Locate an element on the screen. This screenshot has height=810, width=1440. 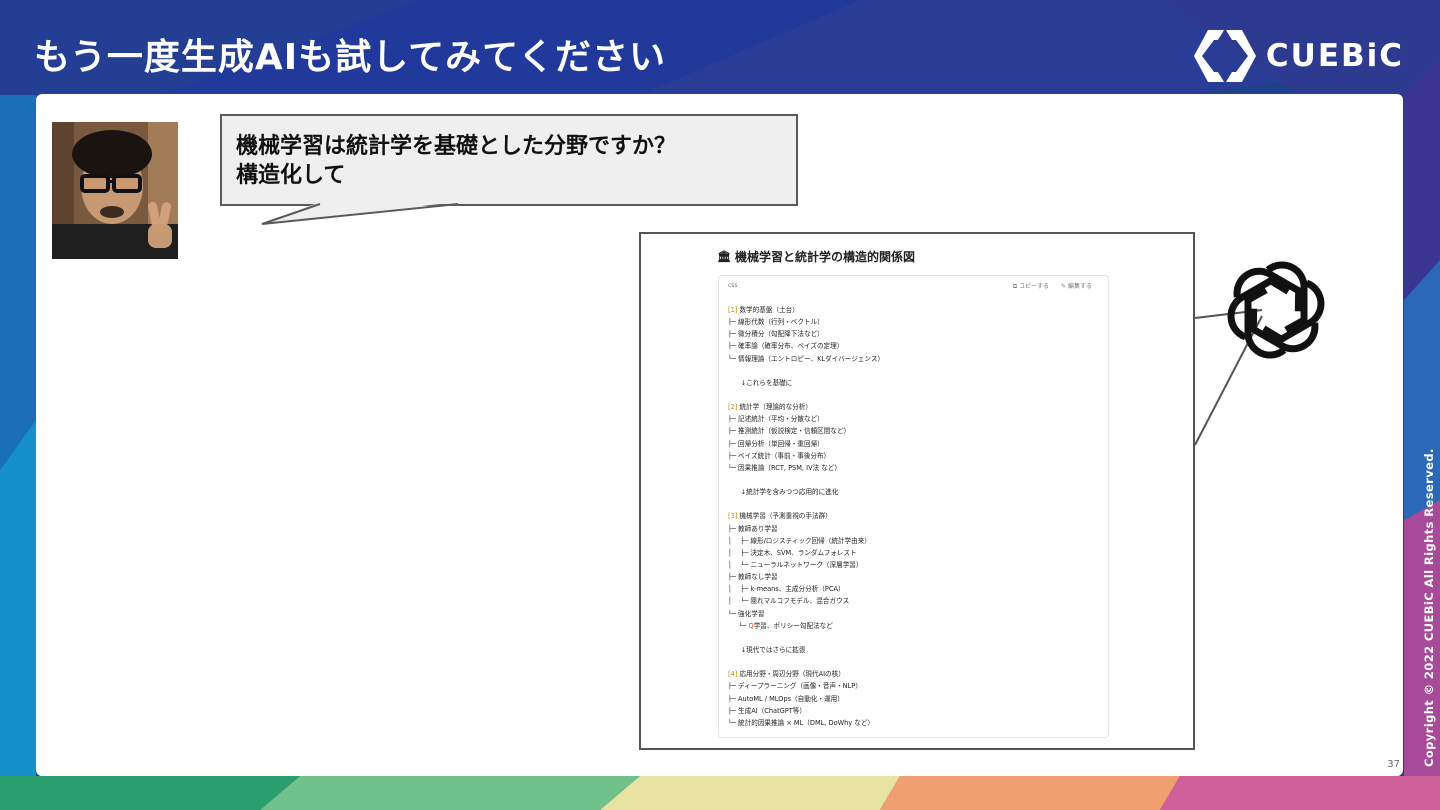
code-line: └─ 強化学習 is located at coordinates (746, 613).